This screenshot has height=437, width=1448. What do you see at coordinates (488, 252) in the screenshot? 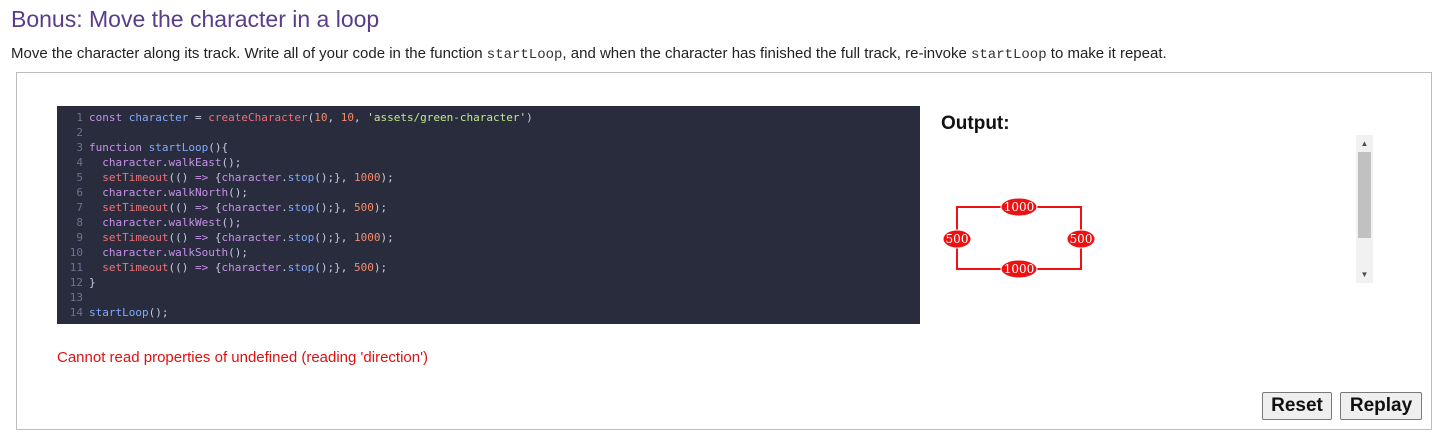
I see `code-line: 10 character.walkSouth();` at bounding box center [488, 252].